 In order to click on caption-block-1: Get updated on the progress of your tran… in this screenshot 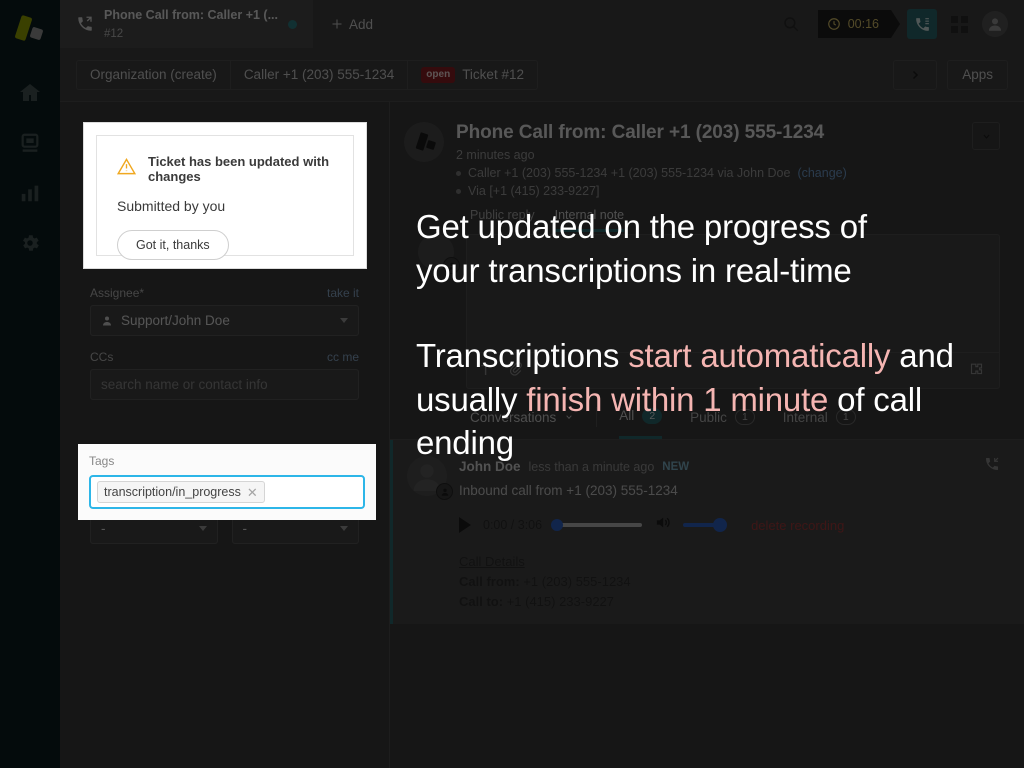, I will do `click(696, 248)`.